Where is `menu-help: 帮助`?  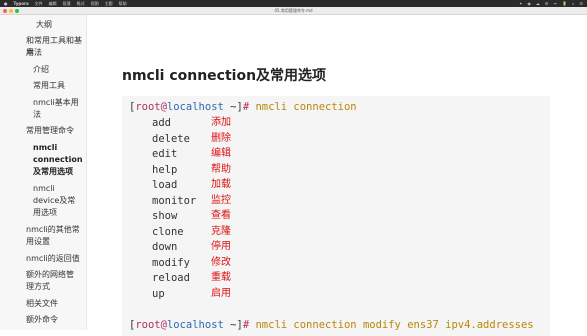 menu-help: 帮助 is located at coordinates (123, 3).